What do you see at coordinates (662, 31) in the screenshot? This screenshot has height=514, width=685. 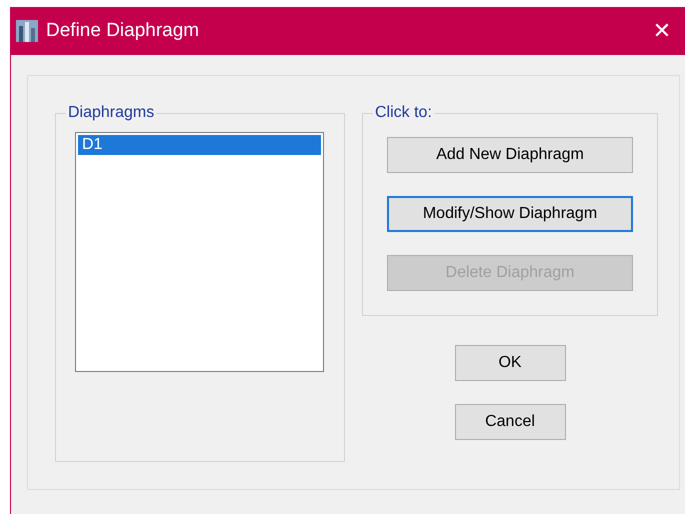 I see `close-button: ✕` at bounding box center [662, 31].